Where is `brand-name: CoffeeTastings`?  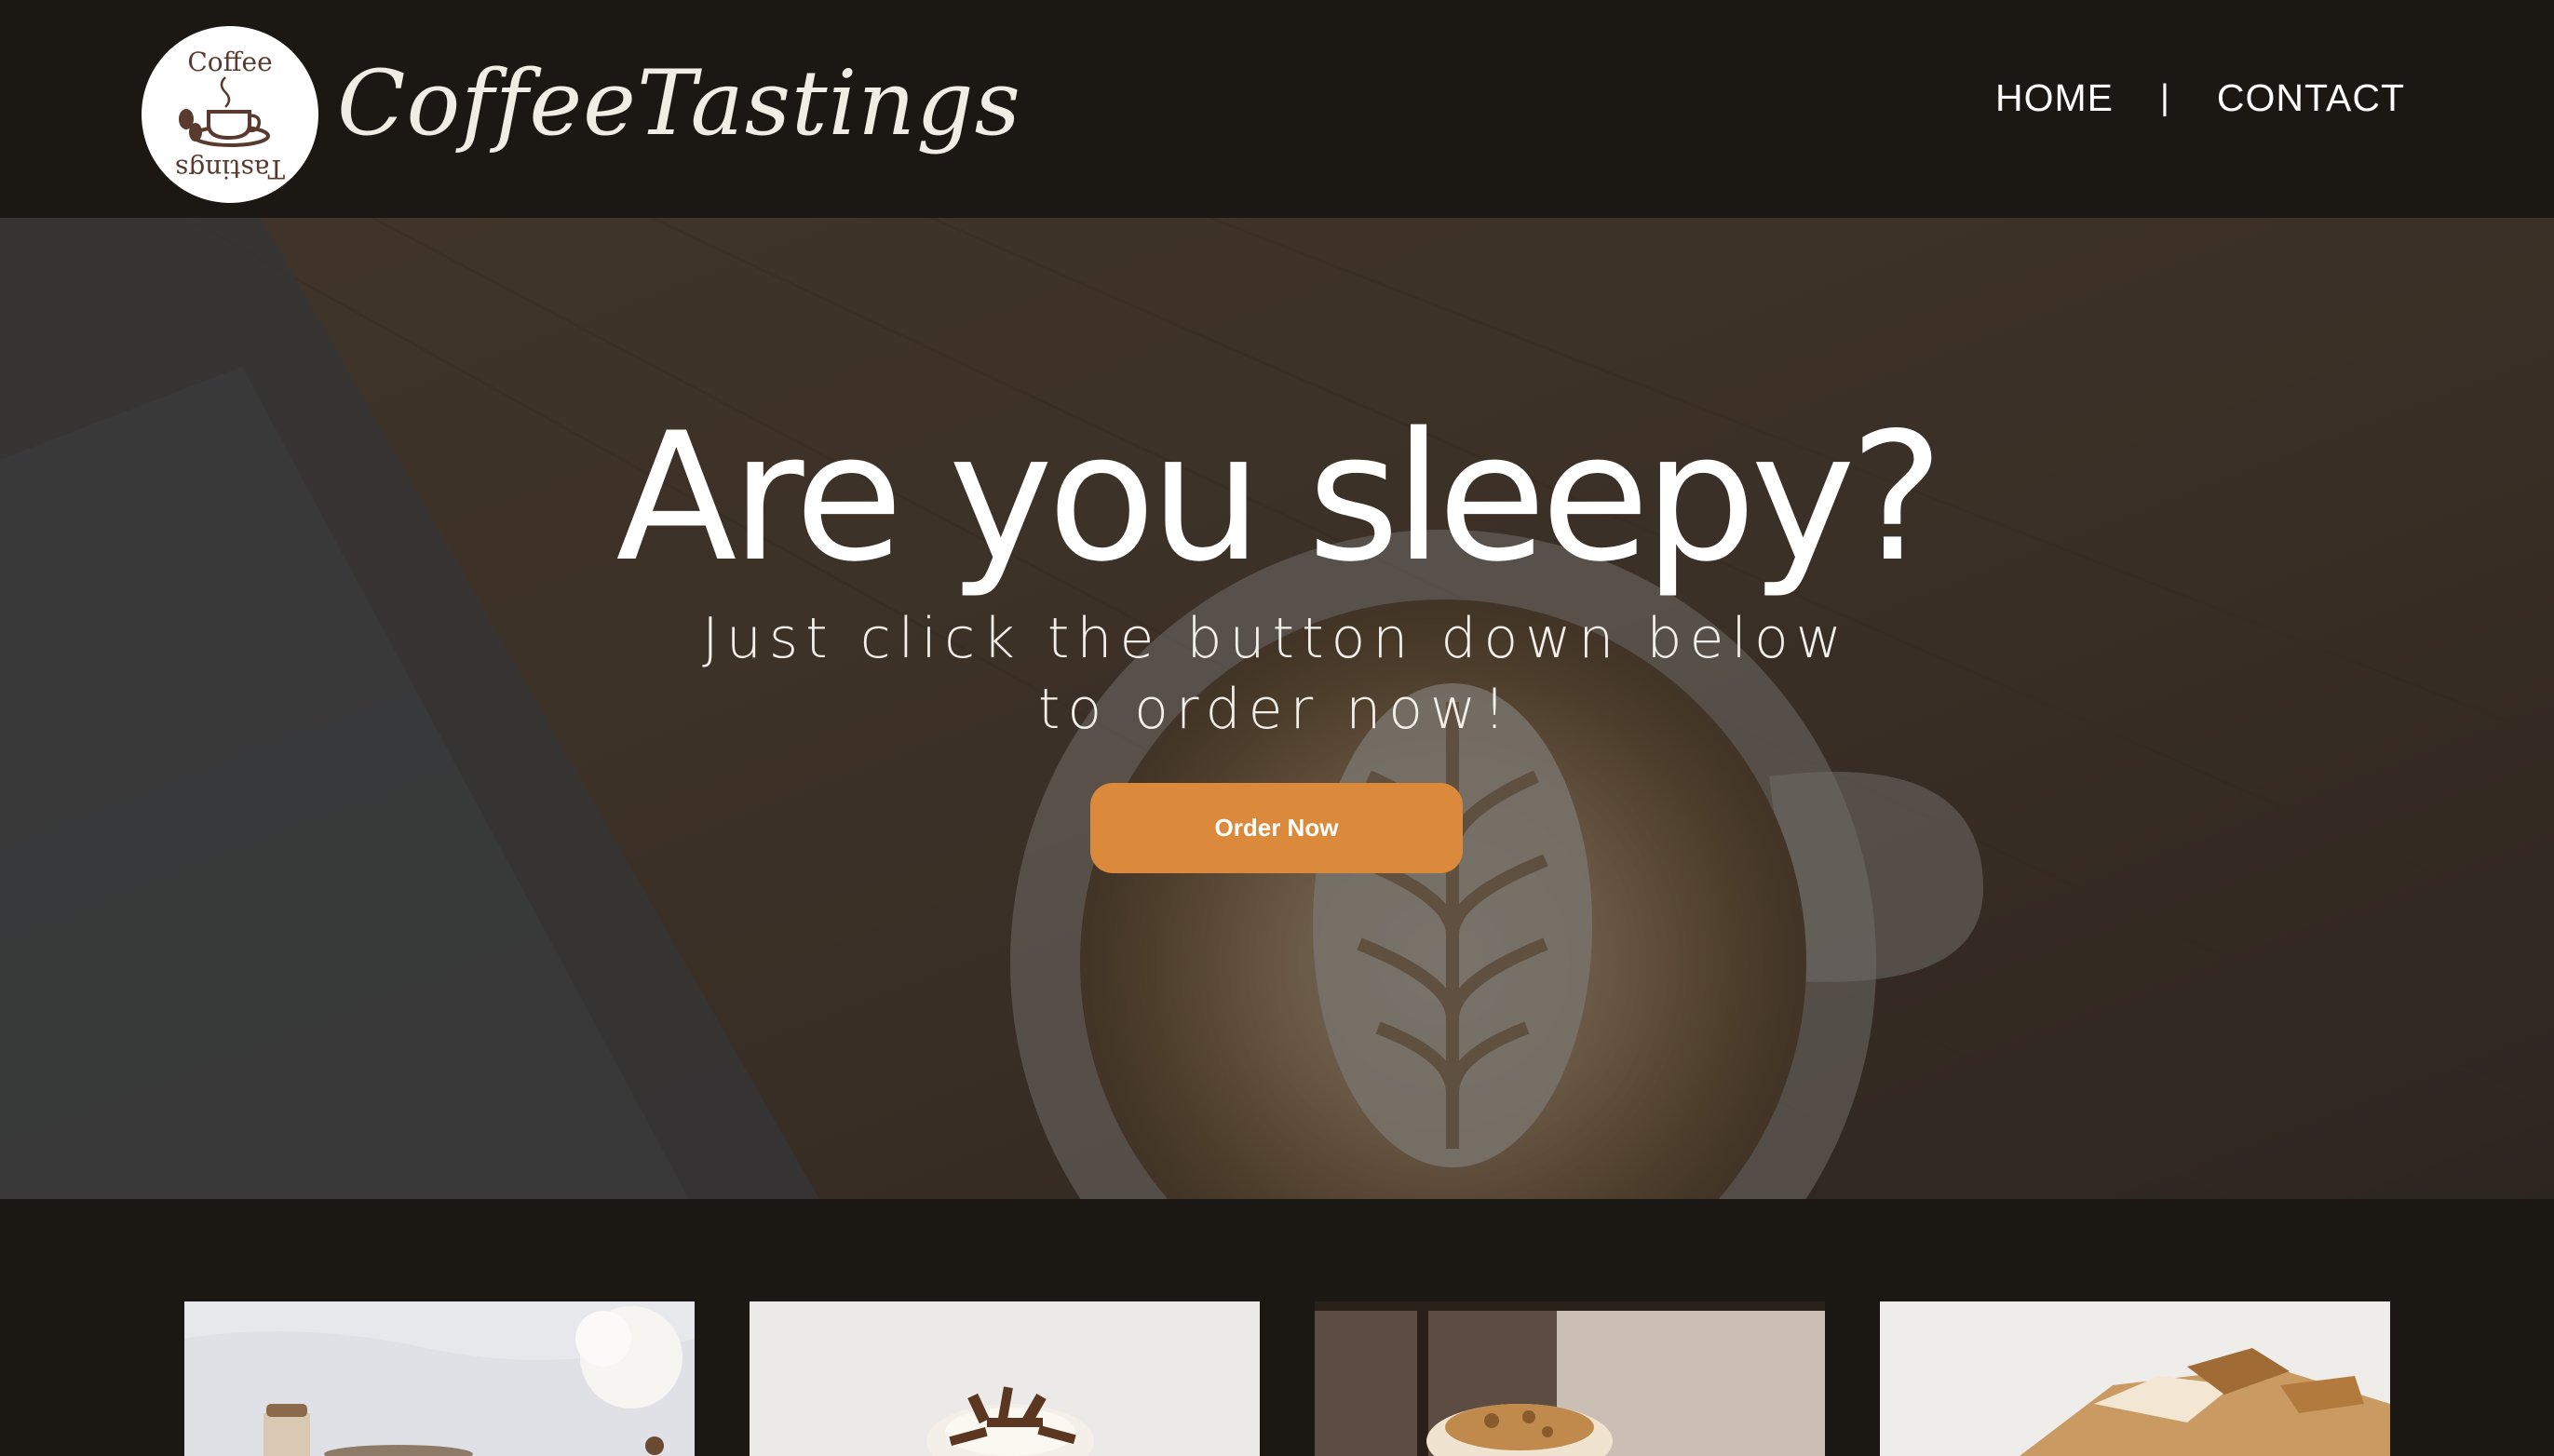
brand-name: CoffeeTastings is located at coordinates (679, 103).